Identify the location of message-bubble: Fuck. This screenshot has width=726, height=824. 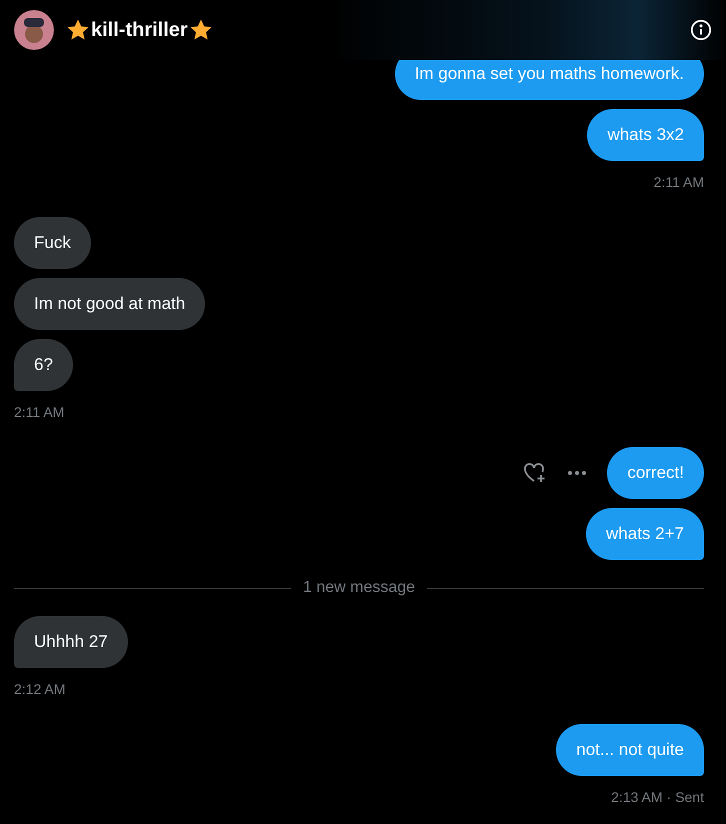
(52, 243).